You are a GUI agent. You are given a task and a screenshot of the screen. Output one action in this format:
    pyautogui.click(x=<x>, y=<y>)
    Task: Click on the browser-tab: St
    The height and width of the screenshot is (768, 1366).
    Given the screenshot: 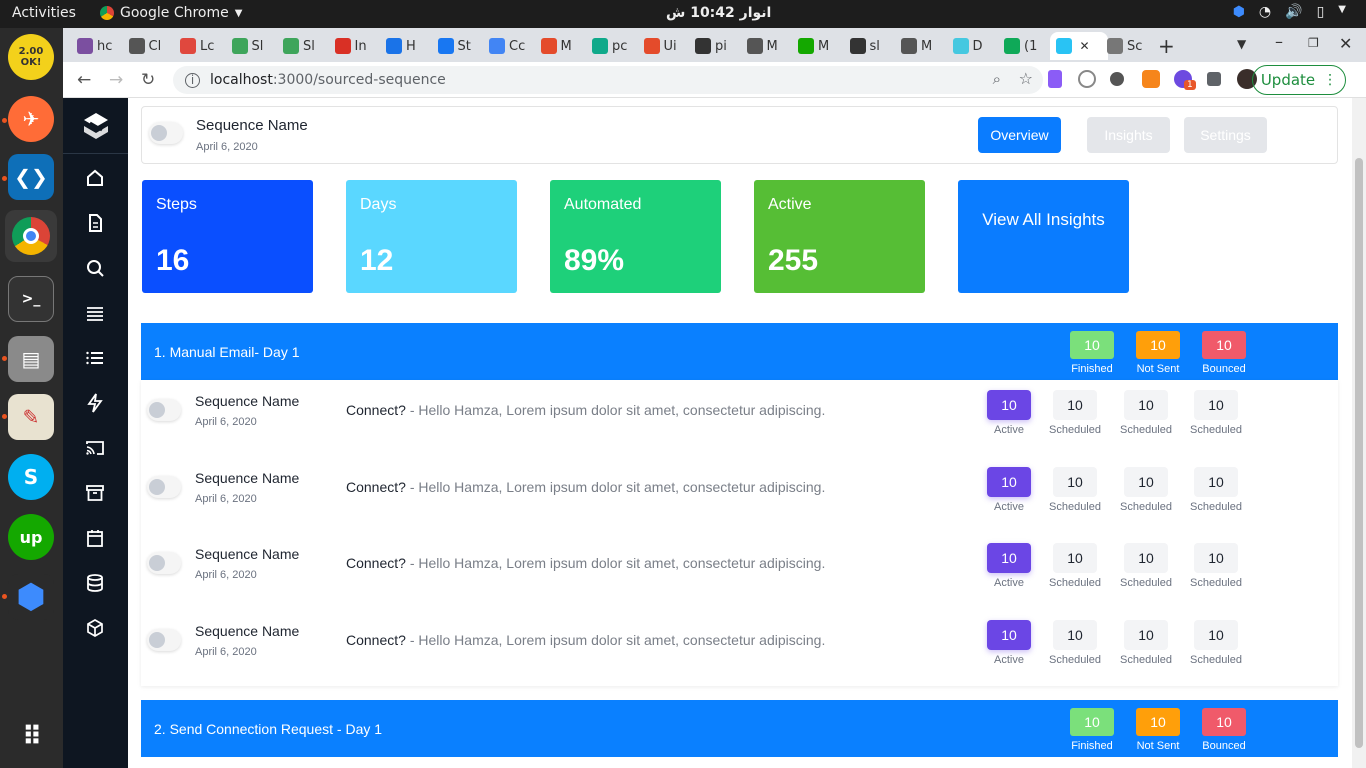 What is the action you would take?
    pyautogui.click(x=457, y=46)
    